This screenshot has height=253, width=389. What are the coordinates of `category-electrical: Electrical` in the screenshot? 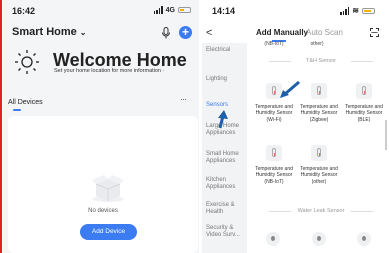 It's located at (226, 50).